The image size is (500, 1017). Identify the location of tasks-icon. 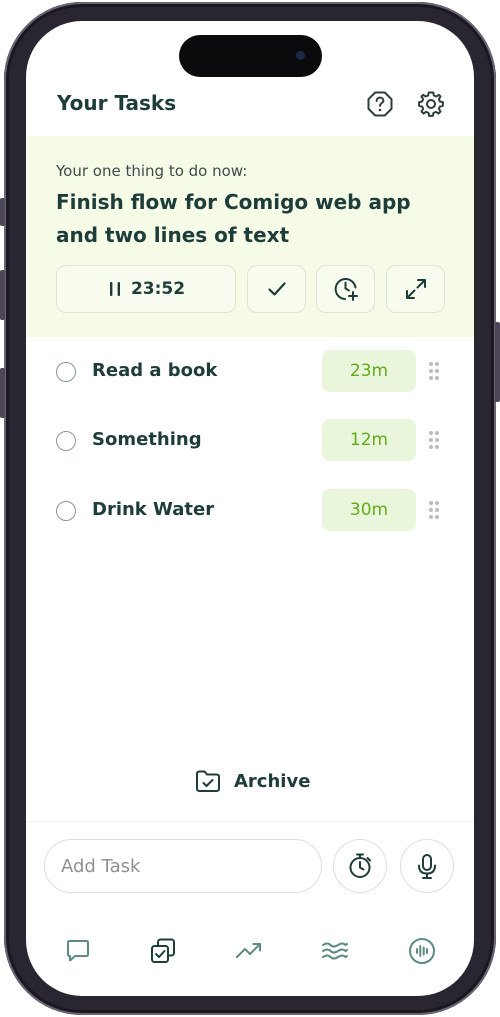
(163, 950).